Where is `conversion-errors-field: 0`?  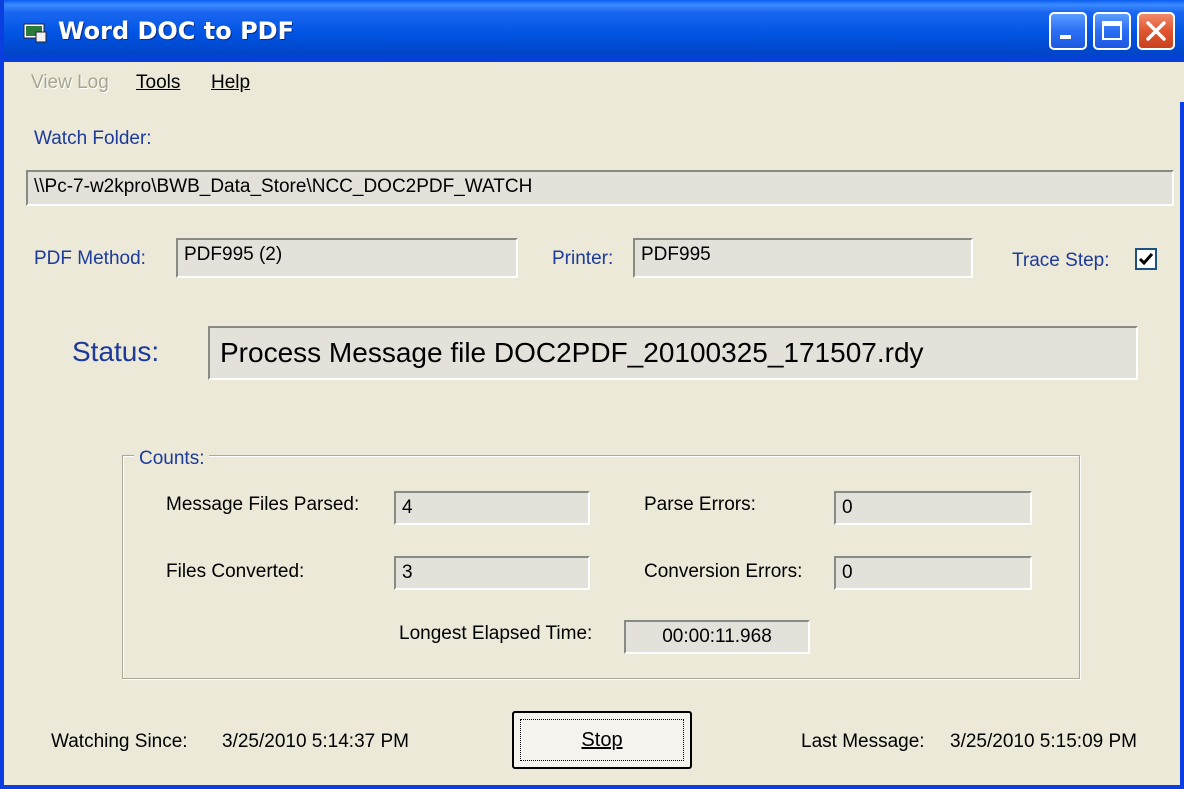
conversion-errors-field: 0 is located at coordinates (933, 573).